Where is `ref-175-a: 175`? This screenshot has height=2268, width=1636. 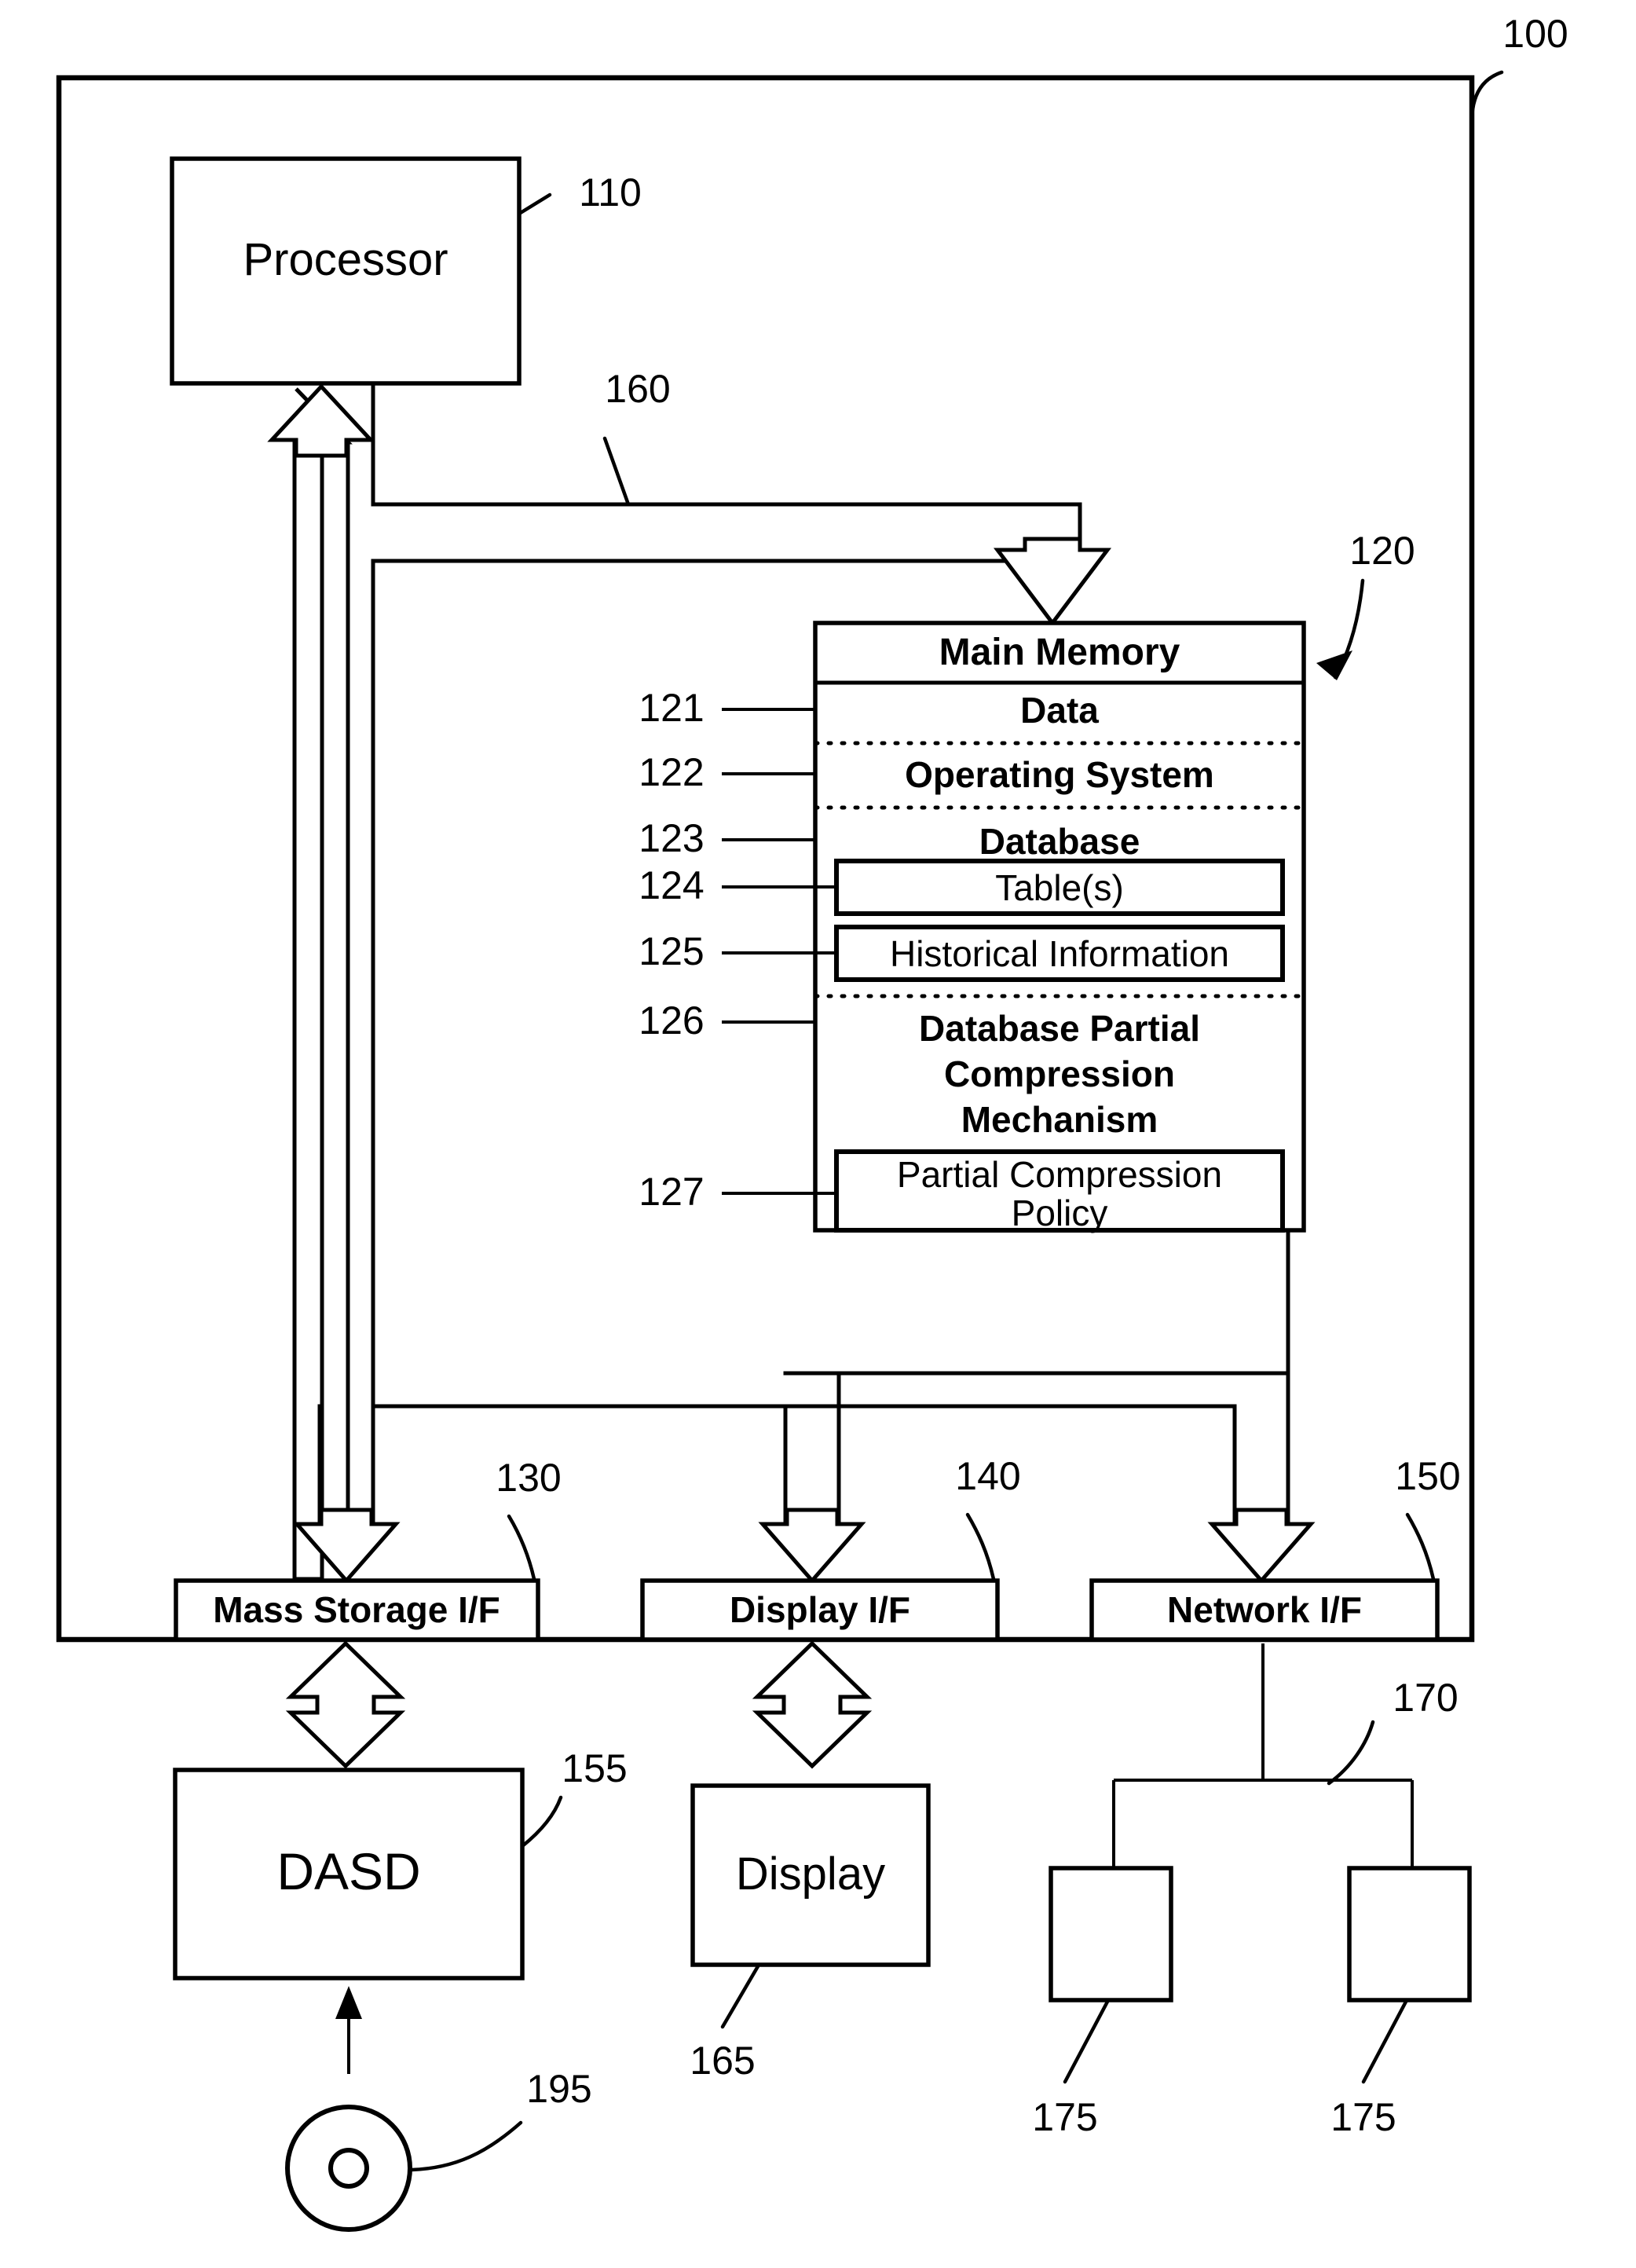
ref-175-a: 175 is located at coordinates (1064, 2117).